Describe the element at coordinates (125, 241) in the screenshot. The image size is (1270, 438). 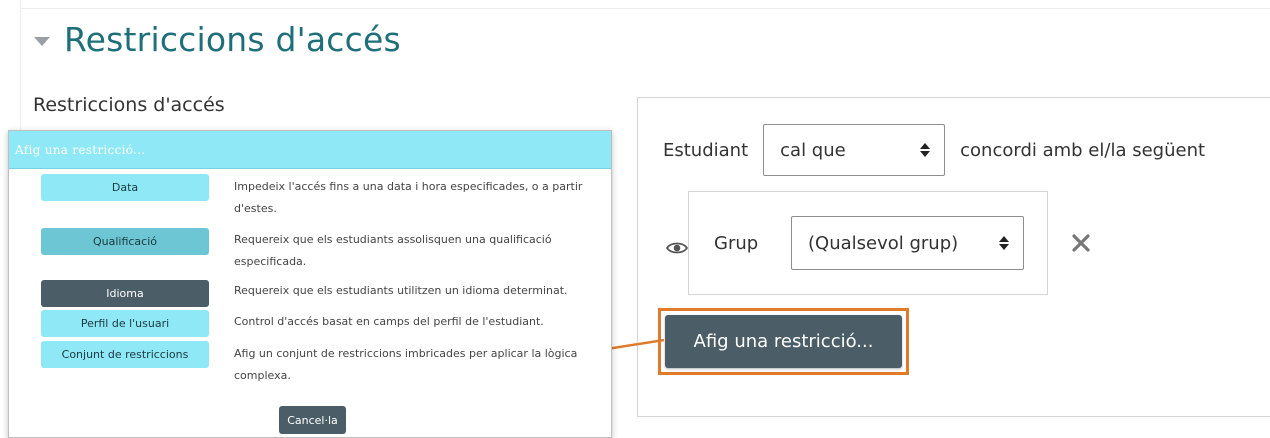
I see `restriction-grade-button: Qualificació` at that location.